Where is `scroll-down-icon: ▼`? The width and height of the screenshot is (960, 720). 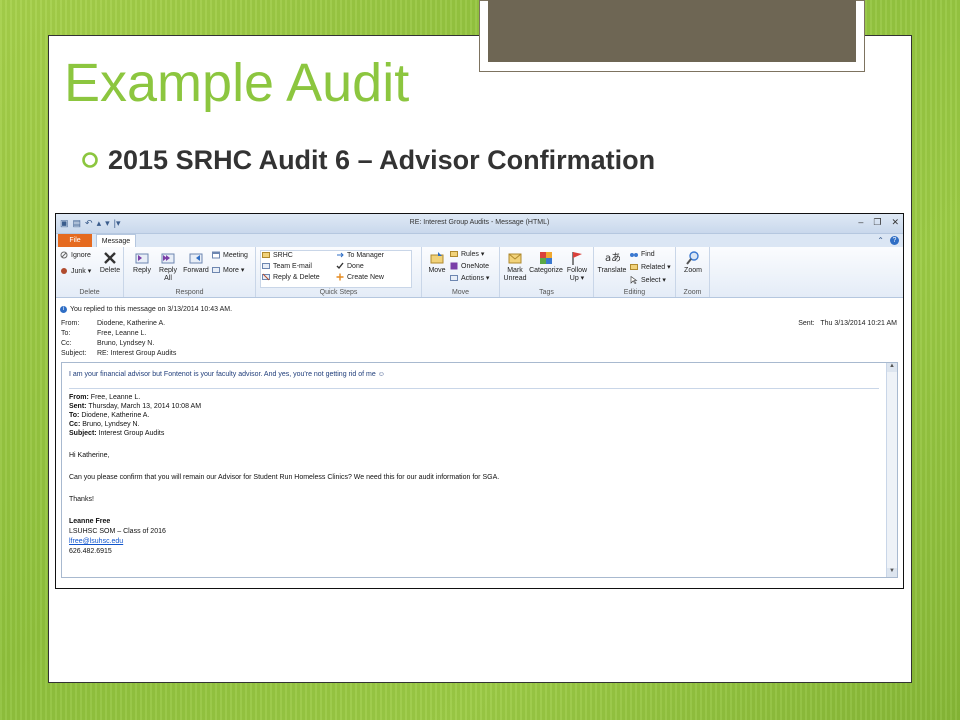
scroll-down-icon: ▼ is located at coordinates (892, 572).